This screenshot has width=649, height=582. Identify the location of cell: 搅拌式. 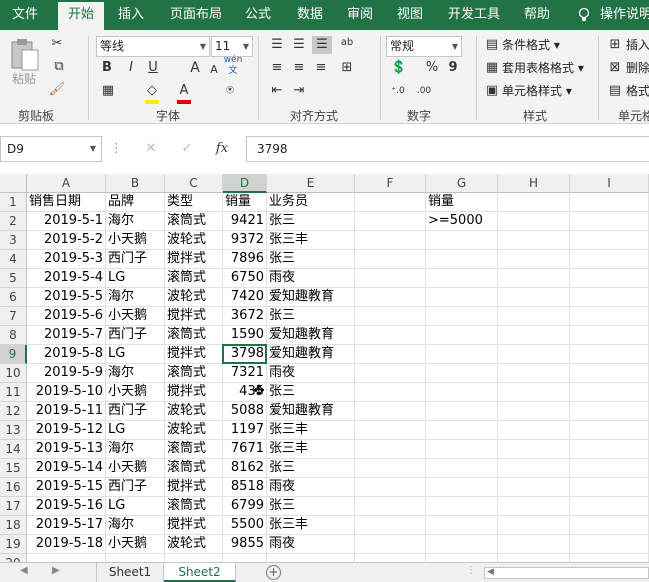
(194, 487).